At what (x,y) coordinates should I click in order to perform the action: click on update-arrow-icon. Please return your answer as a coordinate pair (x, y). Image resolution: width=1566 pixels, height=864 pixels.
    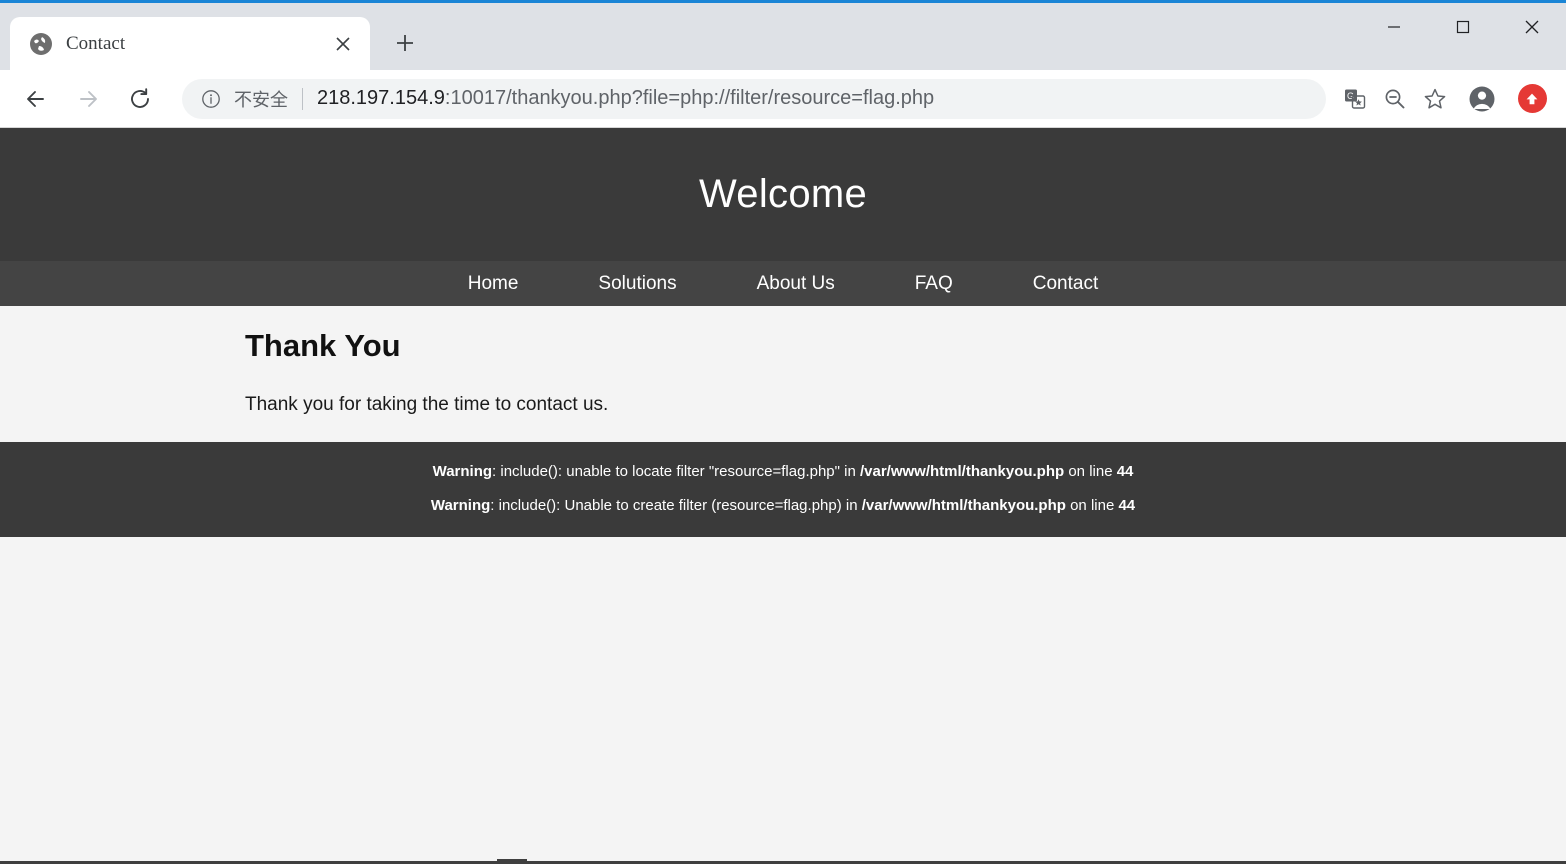
    Looking at the image, I should click on (1532, 98).